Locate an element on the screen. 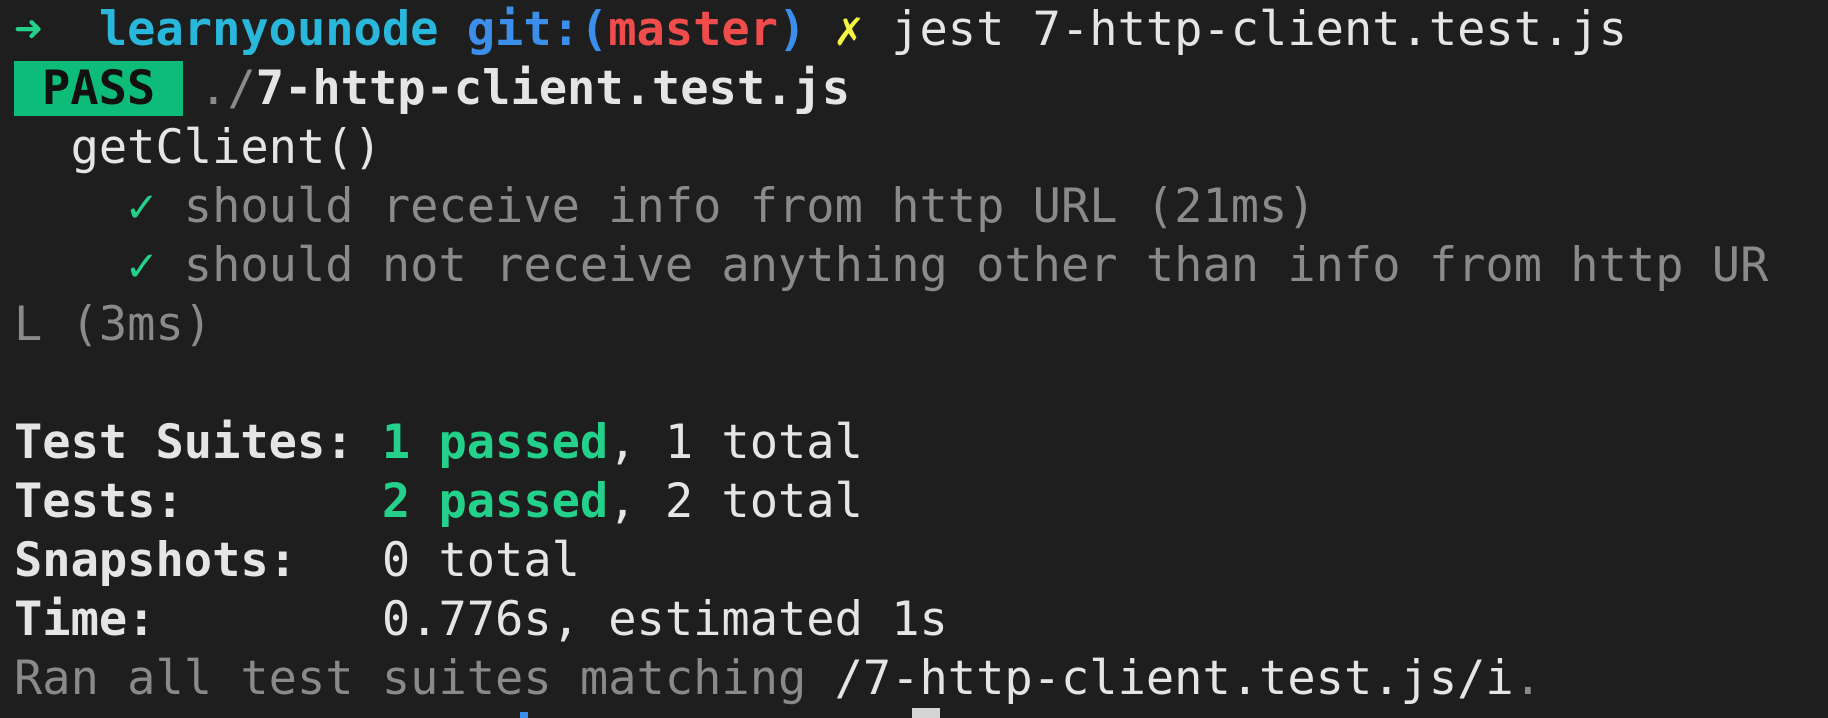 This screenshot has width=1828, height=718. summary-time: Time: 0.776s, estimated 1s is located at coordinates (481, 619).